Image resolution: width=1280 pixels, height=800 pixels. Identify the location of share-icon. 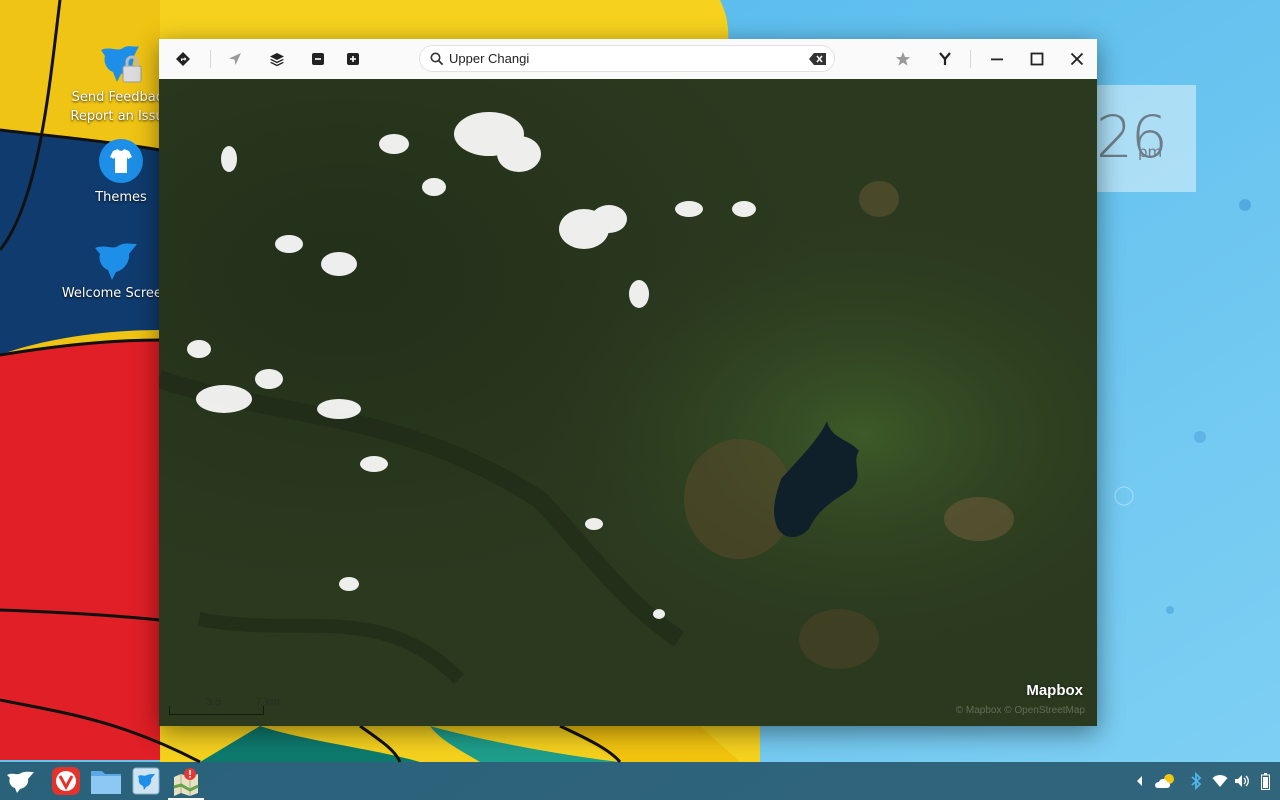
(945, 58).